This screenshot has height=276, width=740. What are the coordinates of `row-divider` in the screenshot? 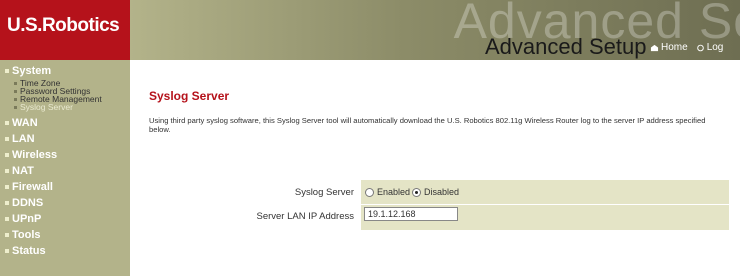 It's located at (545, 204).